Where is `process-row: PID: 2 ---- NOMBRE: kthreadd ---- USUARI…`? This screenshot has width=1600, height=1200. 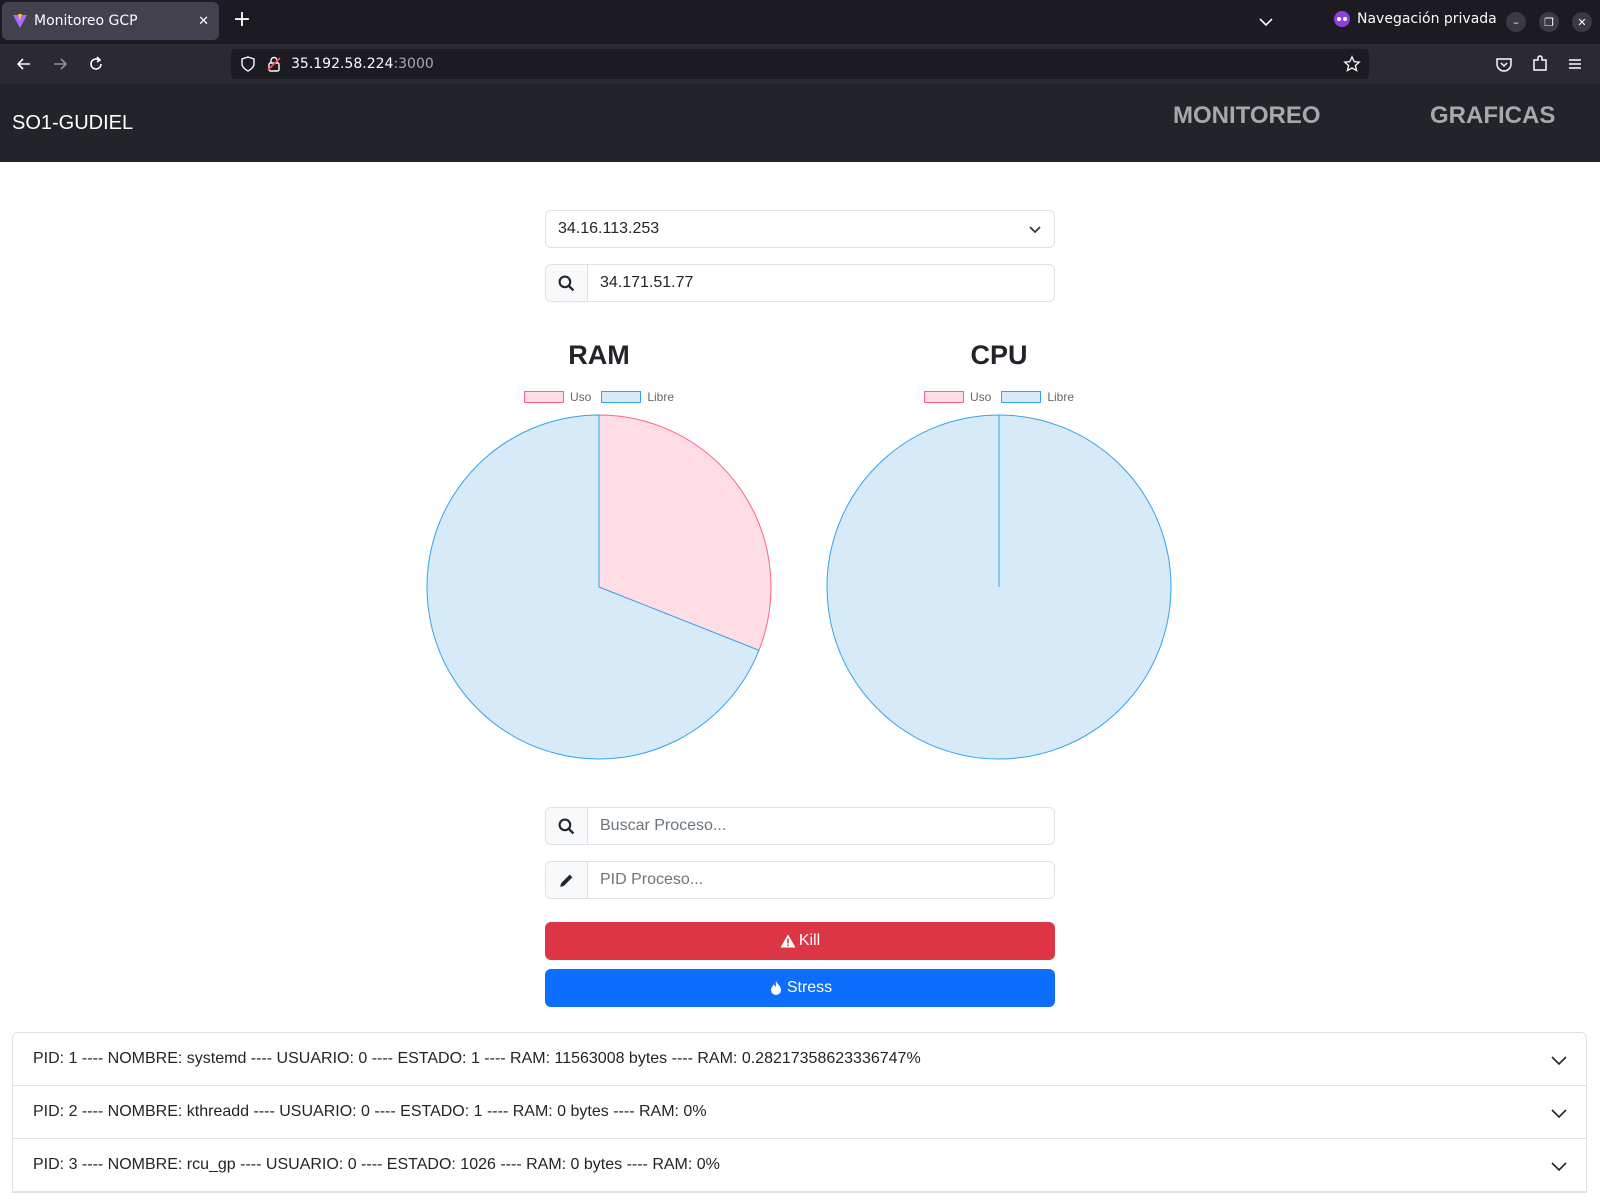 process-row: PID: 2 ---- NOMBRE: kthreadd ---- USUARI… is located at coordinates (799, 1112).